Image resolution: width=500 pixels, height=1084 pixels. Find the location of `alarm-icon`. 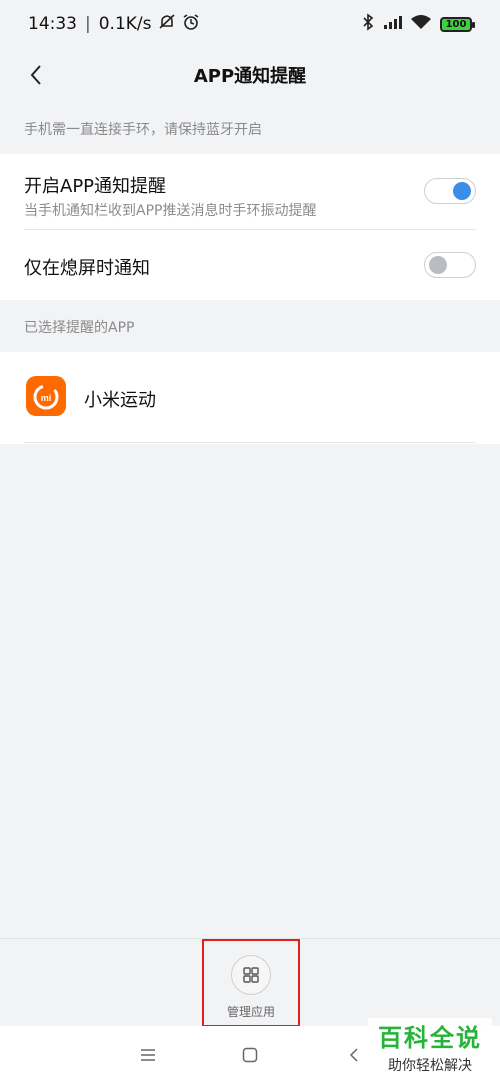

alarm-icon is located at coordinates (191, 24).